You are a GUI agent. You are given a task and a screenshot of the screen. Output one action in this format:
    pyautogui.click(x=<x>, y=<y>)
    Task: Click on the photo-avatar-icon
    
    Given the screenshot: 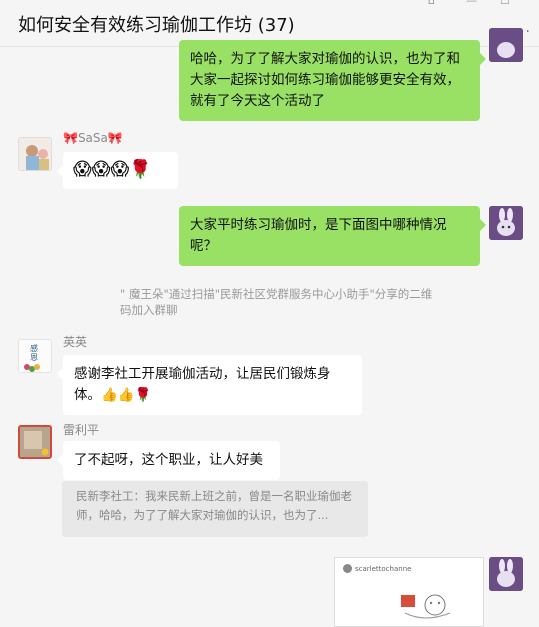 What is the action you would take?
    pyautogui.click(x=35, y=442)
    